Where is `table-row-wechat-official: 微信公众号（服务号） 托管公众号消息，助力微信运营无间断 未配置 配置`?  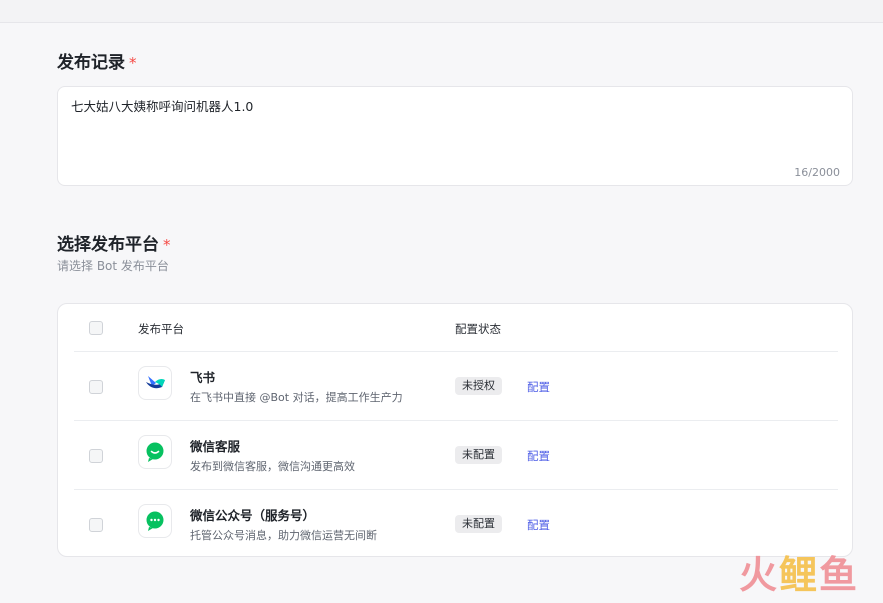
table-row-wechat-official: 微信公众号（服务号） 托管公众号消息，助力微信运营无间断 未配置 配置 is located at coordinates (456, 524).